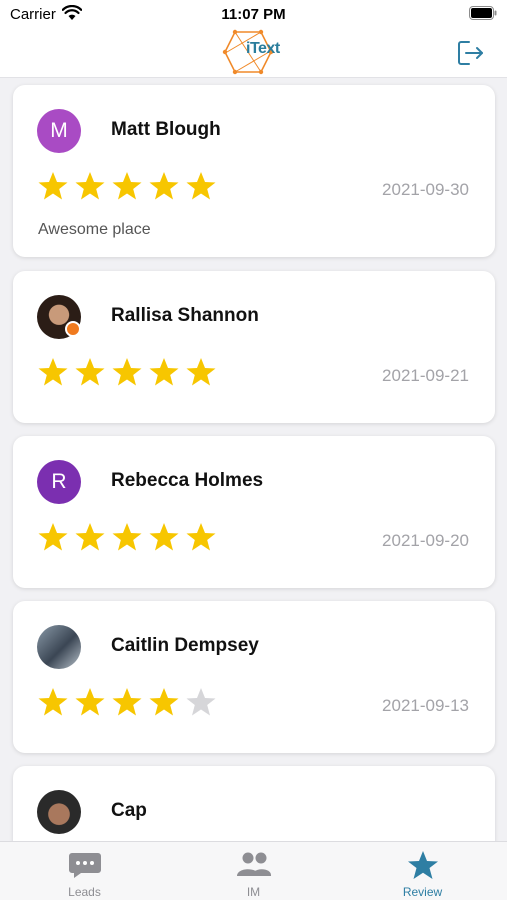  I want to click on badge-icon, so click(73, 329).